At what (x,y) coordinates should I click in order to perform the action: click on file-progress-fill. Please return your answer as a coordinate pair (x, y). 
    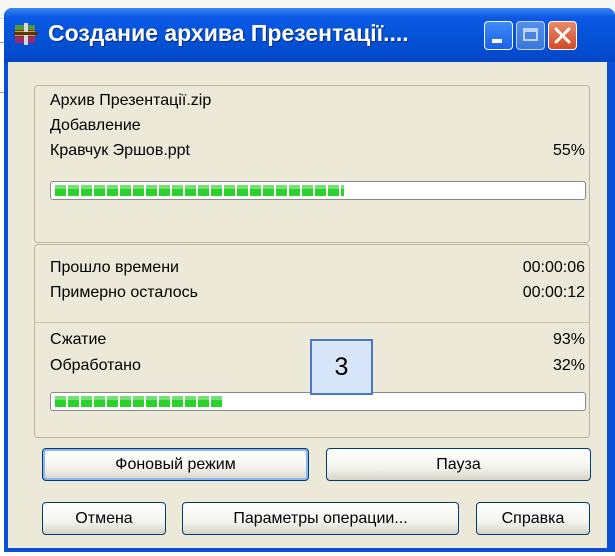
    Looking at the image, I should click on (199, 190).